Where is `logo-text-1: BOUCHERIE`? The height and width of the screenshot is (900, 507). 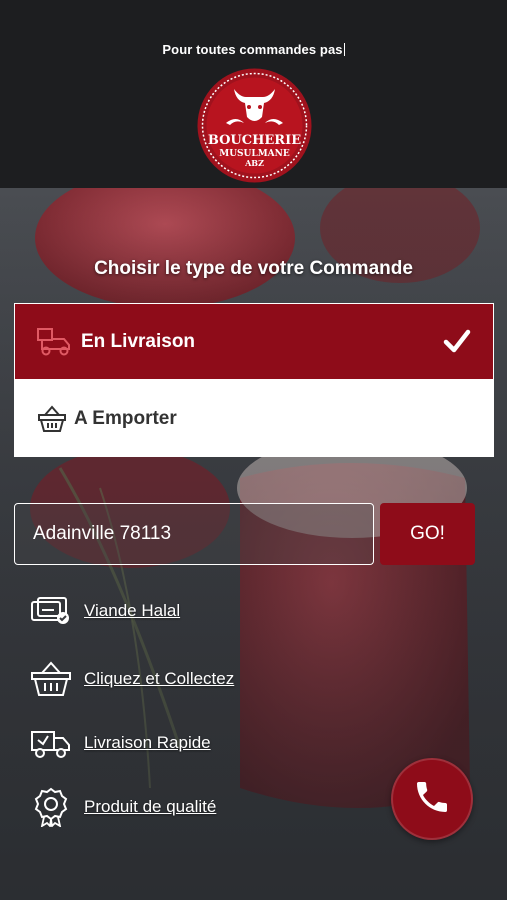 logo-text-1: BOUCHERIE is located at coordinates (254, 140).